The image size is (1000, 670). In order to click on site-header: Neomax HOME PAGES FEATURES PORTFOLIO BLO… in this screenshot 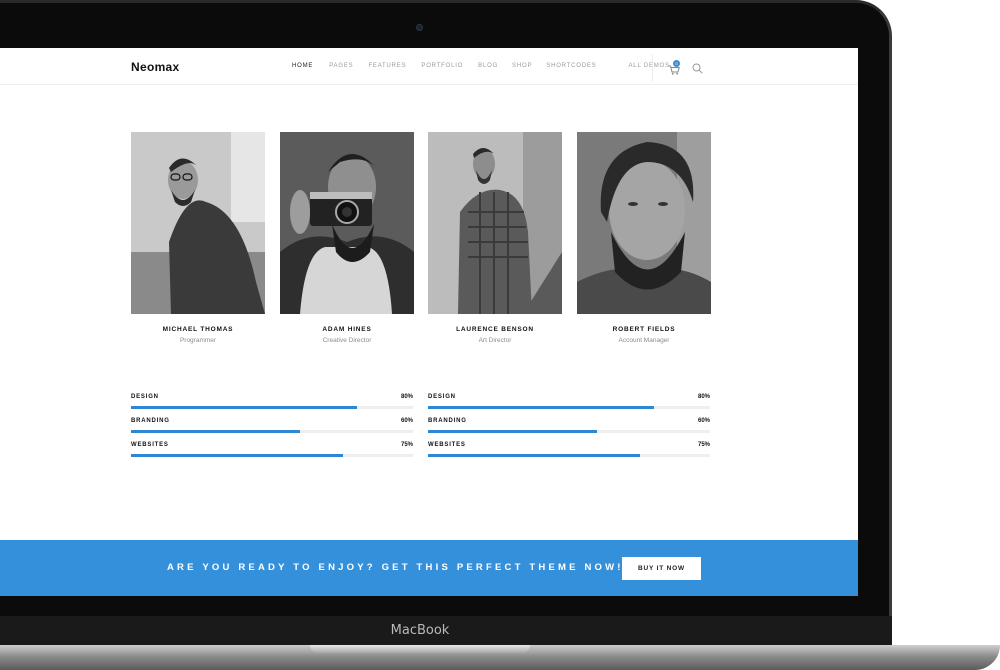, I will do `click(429, 66)`.